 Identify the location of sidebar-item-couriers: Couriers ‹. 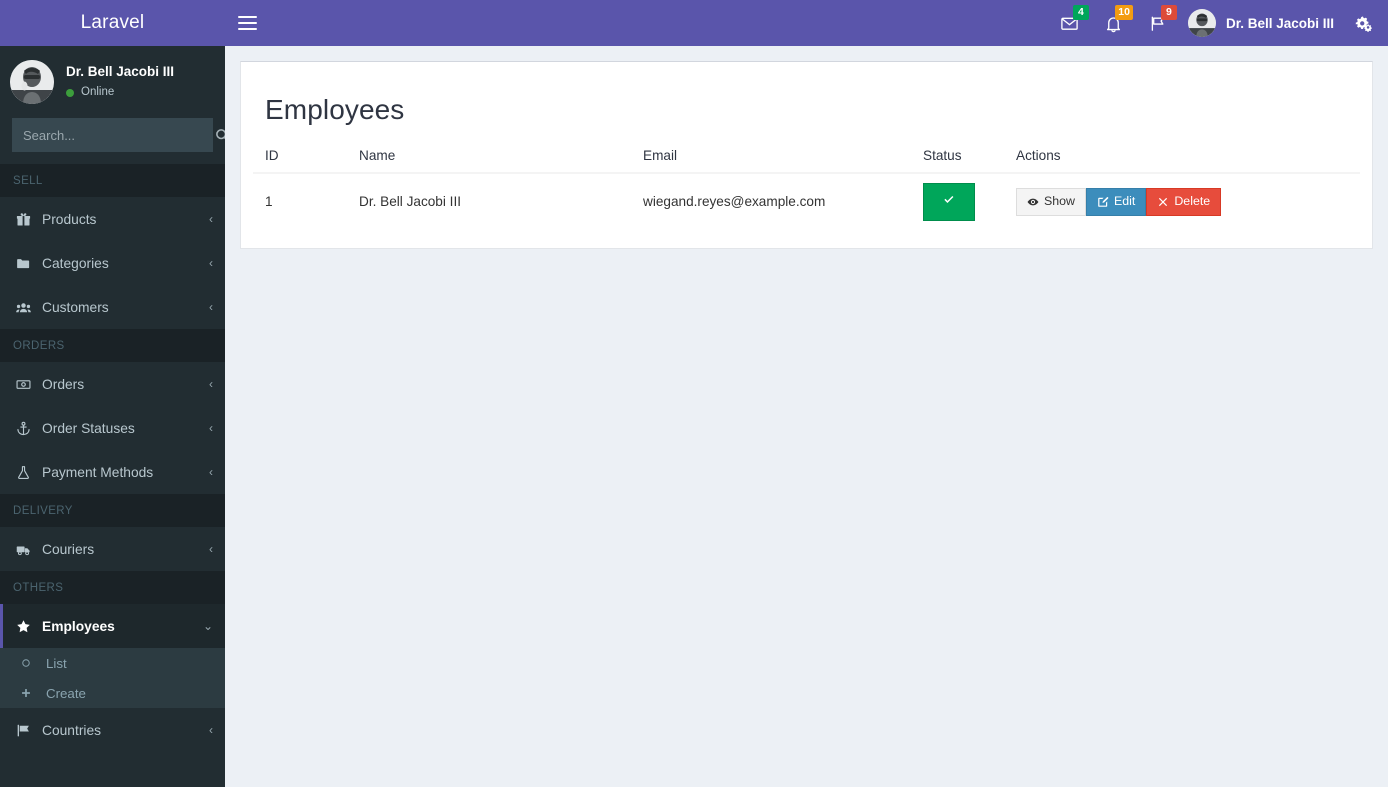
(112, 549).